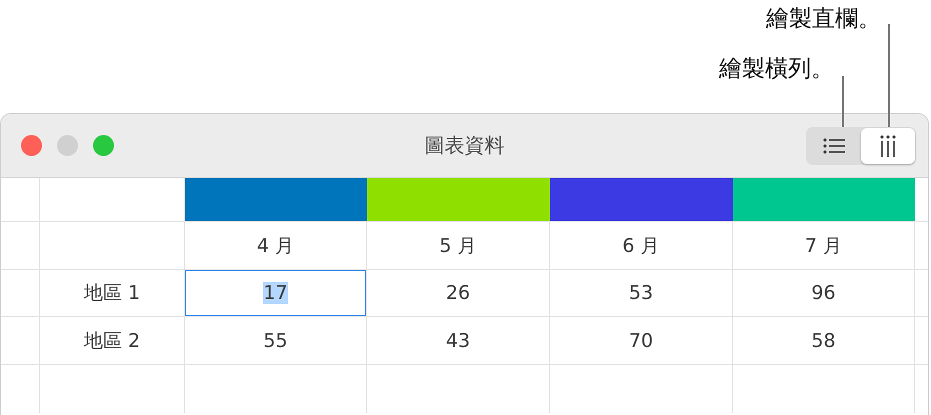 The height and width of the screenshot is (415, 931). Describe the element at coordinates (112, 341) in the screenshot. I see `row-header: 地區 2` at that location.